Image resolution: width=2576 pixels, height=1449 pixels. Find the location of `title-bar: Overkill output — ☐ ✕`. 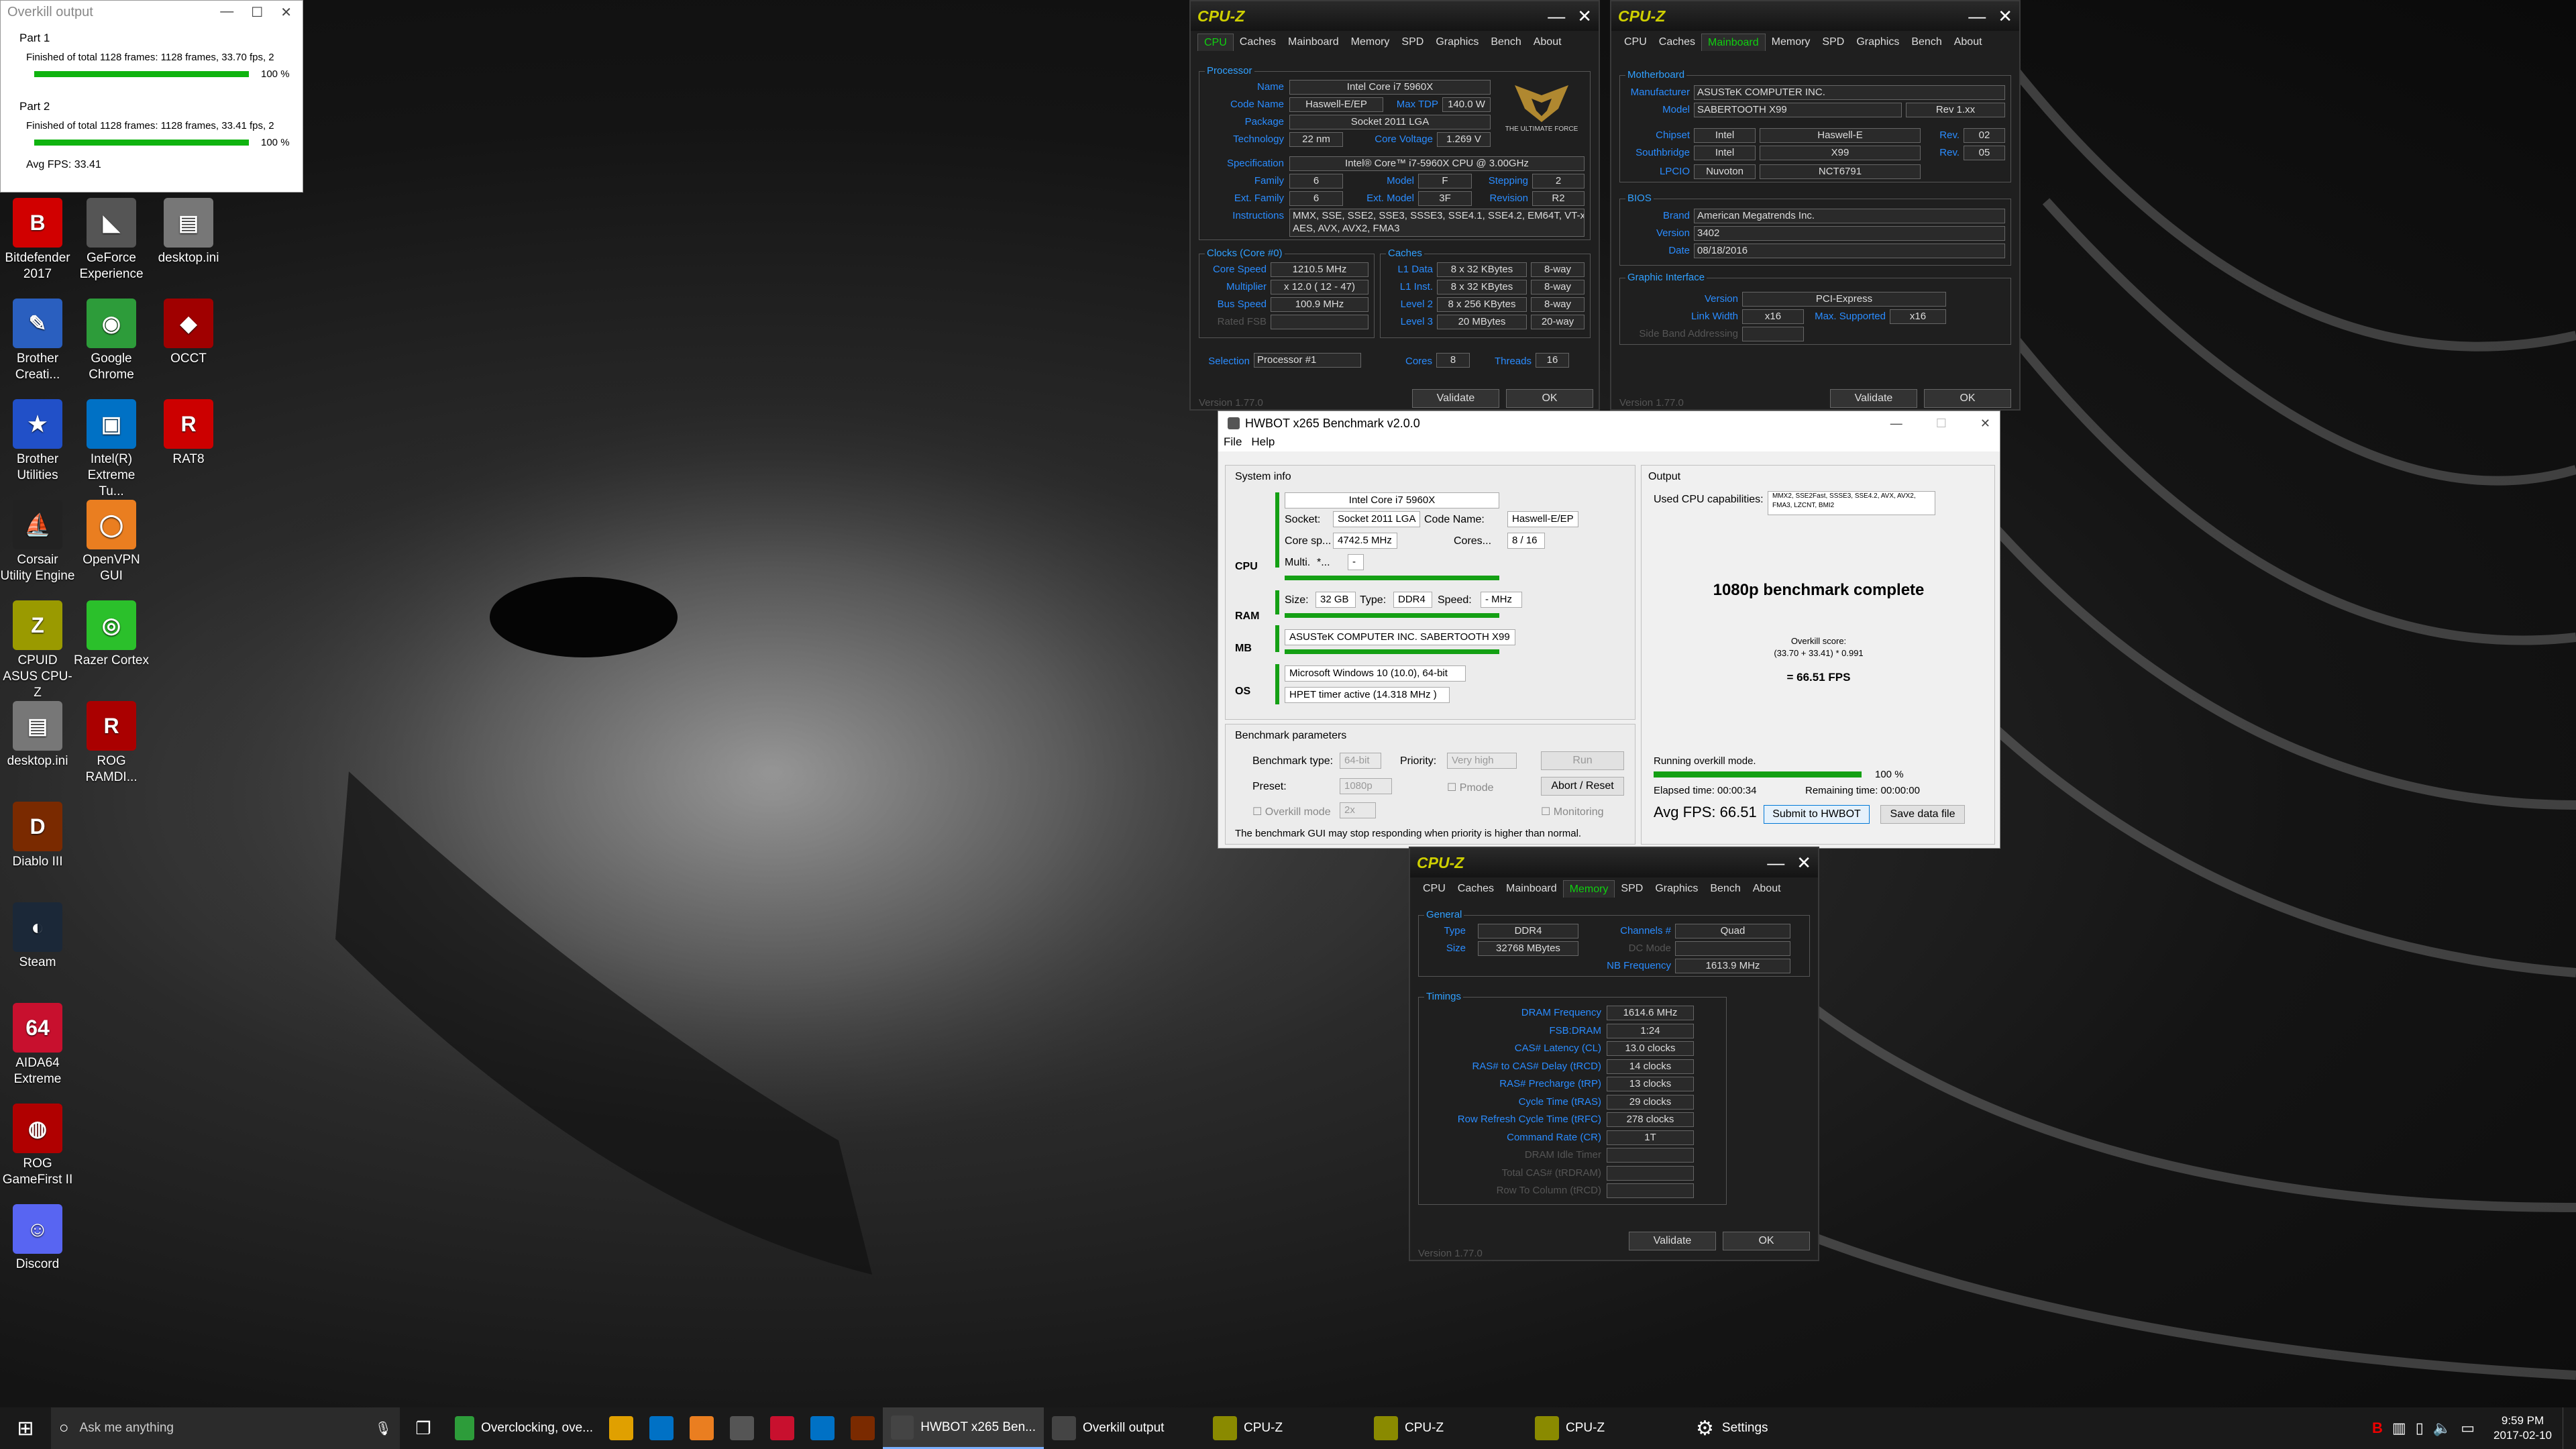

title-bar: Overkill output — ☐ ✕ is located at coordinates (152, 12).